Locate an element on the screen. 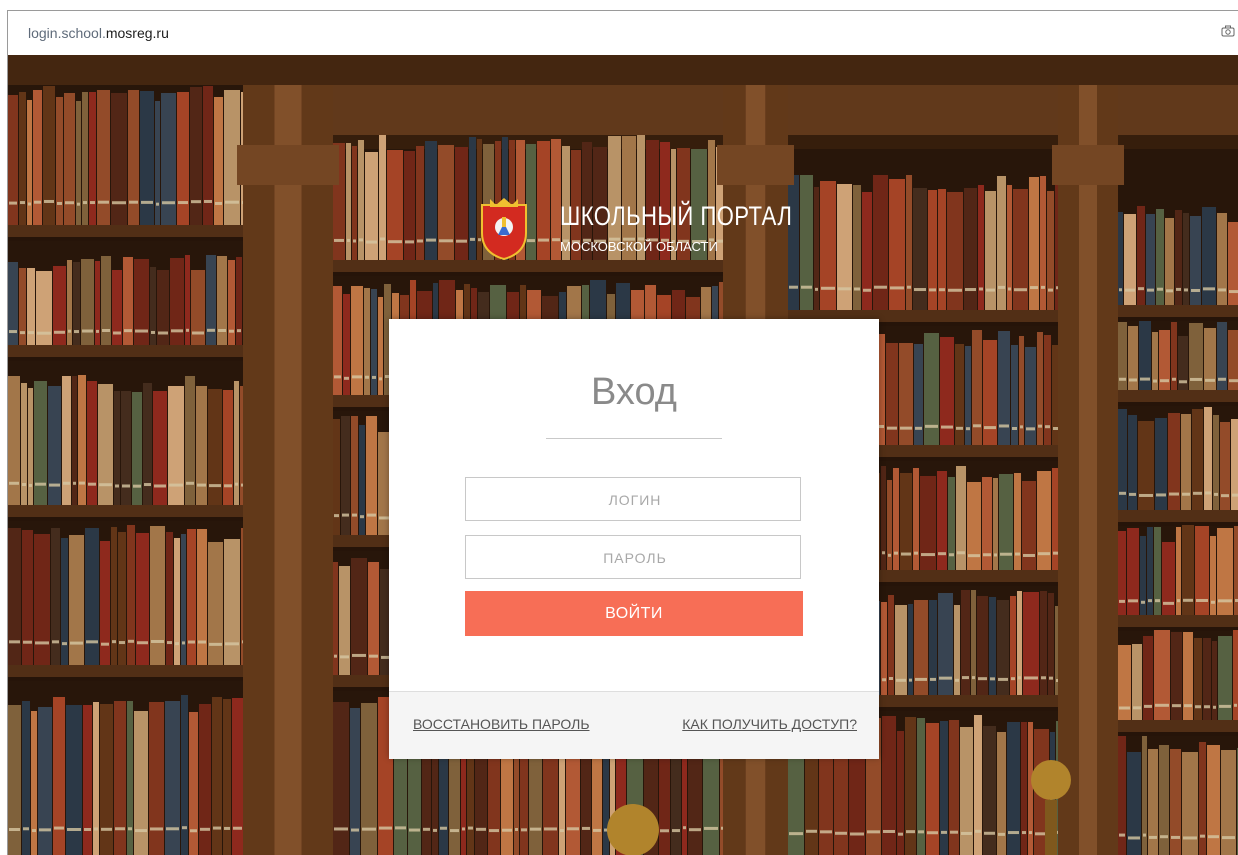 The image size is (1238, 855). portal-title: ШКОЛЬНЫЙ ПОРТАЛ is located at coordinates (676, 216).